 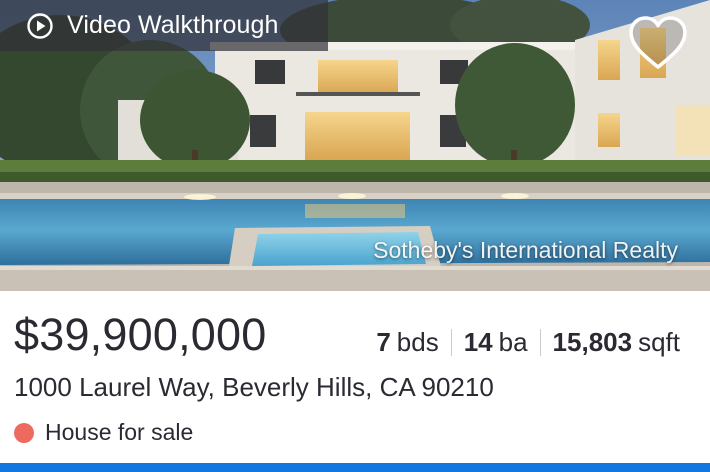 I want to click on beds-value: 7, so click(x=383, y=342).